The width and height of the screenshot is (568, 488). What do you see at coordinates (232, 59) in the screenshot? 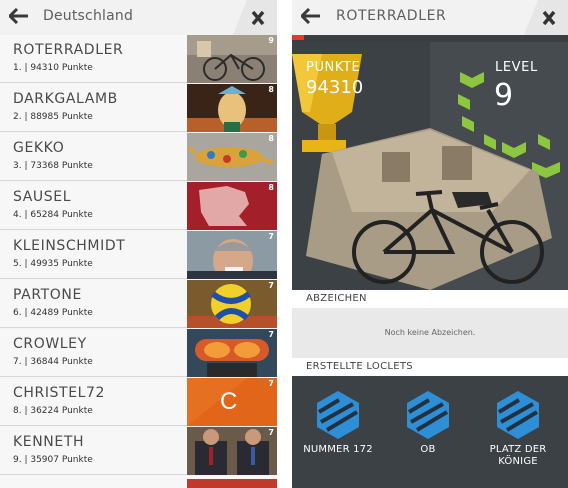
I see `avatar: 9` at bounding box center [232, 59].